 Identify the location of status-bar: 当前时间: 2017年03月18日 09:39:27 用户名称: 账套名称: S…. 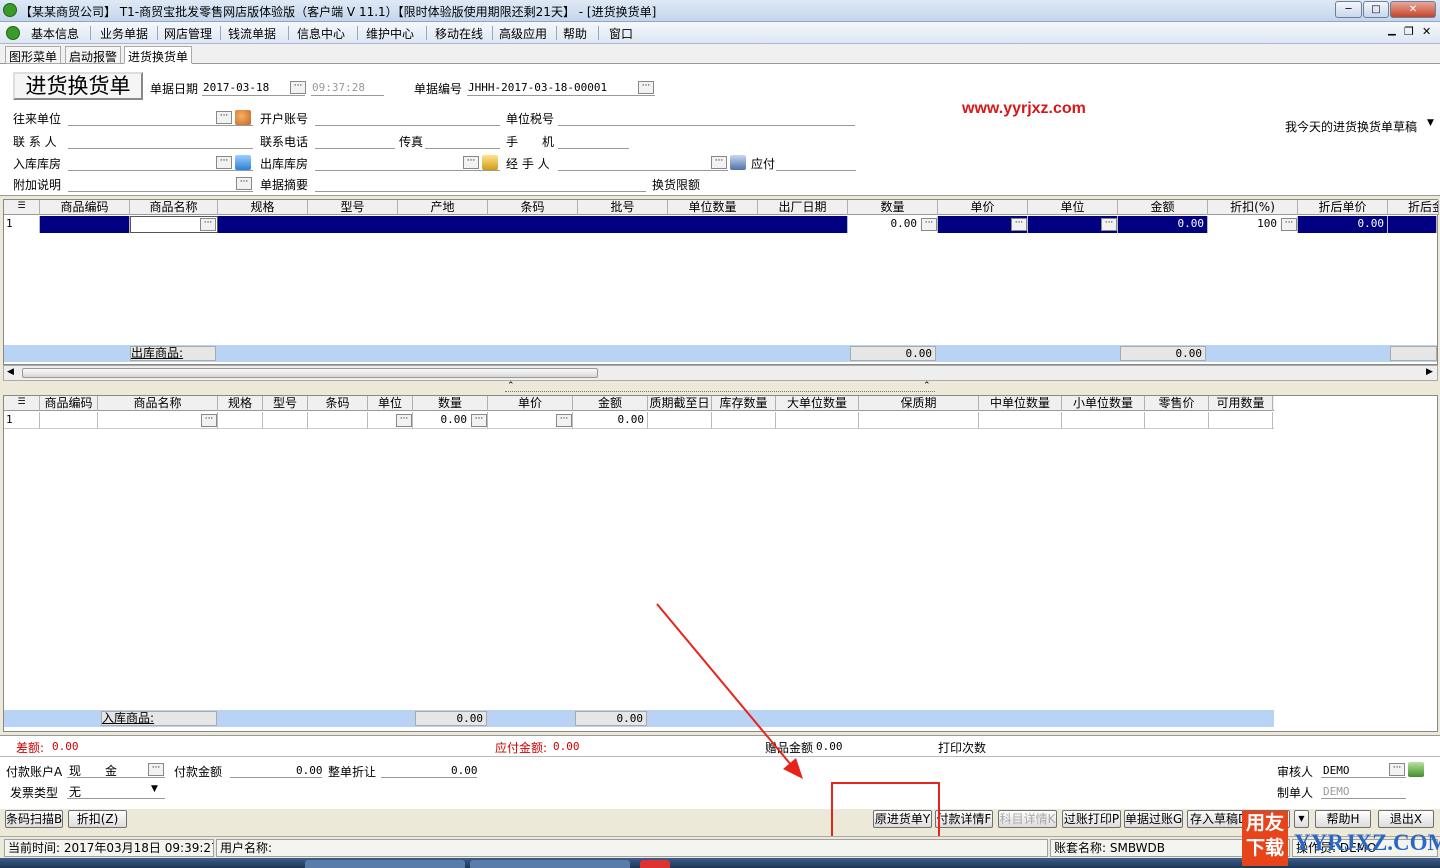
(720, 847).